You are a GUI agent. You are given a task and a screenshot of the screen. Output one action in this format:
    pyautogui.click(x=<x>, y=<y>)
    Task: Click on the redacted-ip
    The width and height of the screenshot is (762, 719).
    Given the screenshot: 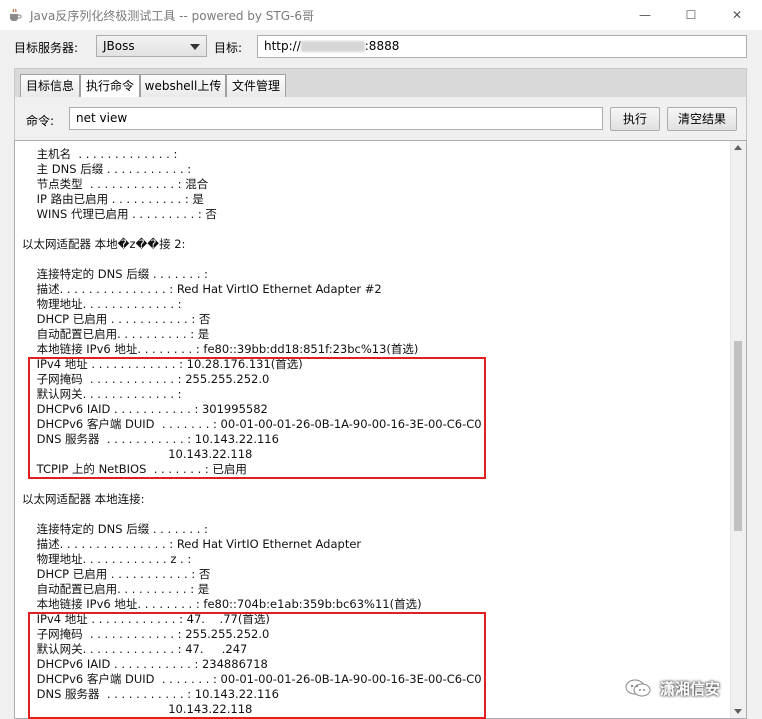 What is the action you would take?
    pyautogui.click(x=332, y=46)
    